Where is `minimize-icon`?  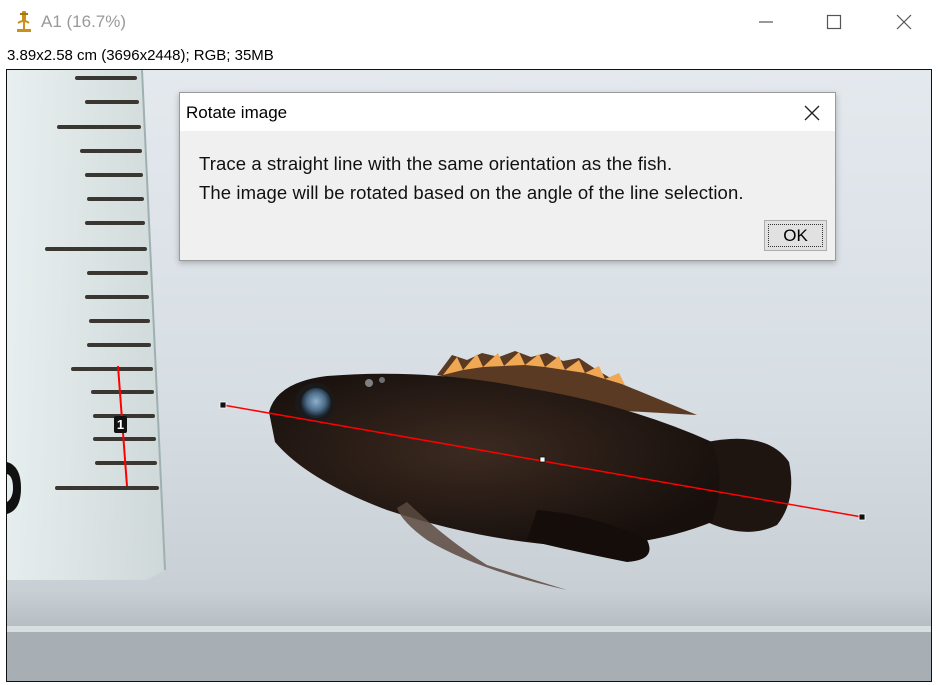 minimize-icon is located at coordinates (766, 22).